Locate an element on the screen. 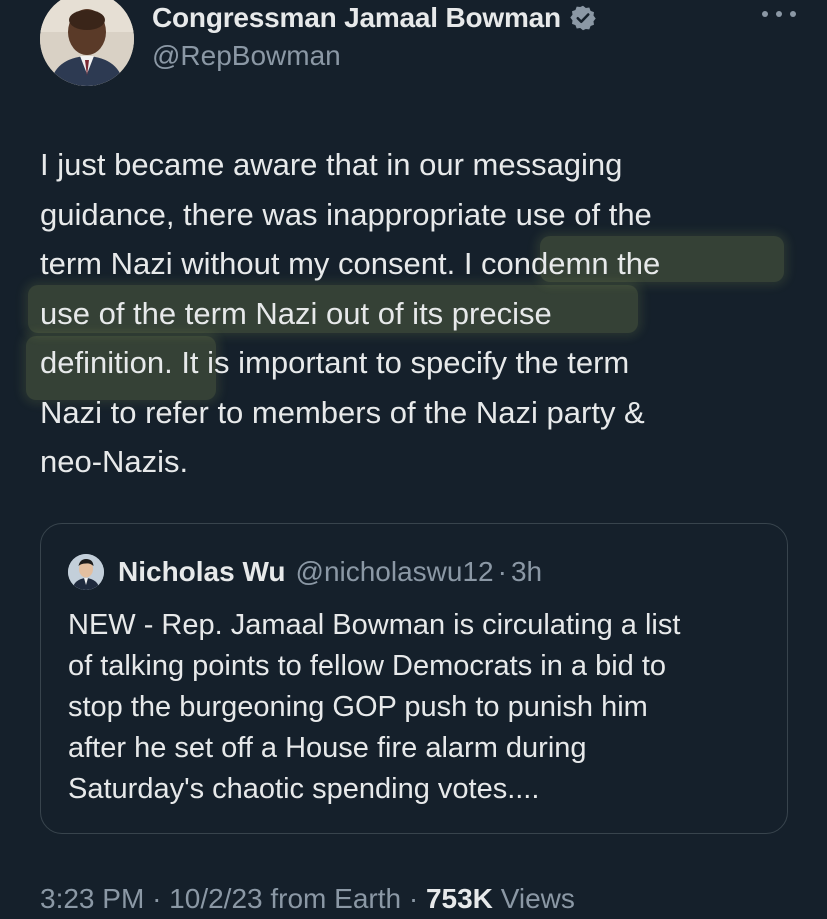  author-avatar is located at coordinates (87, 43).